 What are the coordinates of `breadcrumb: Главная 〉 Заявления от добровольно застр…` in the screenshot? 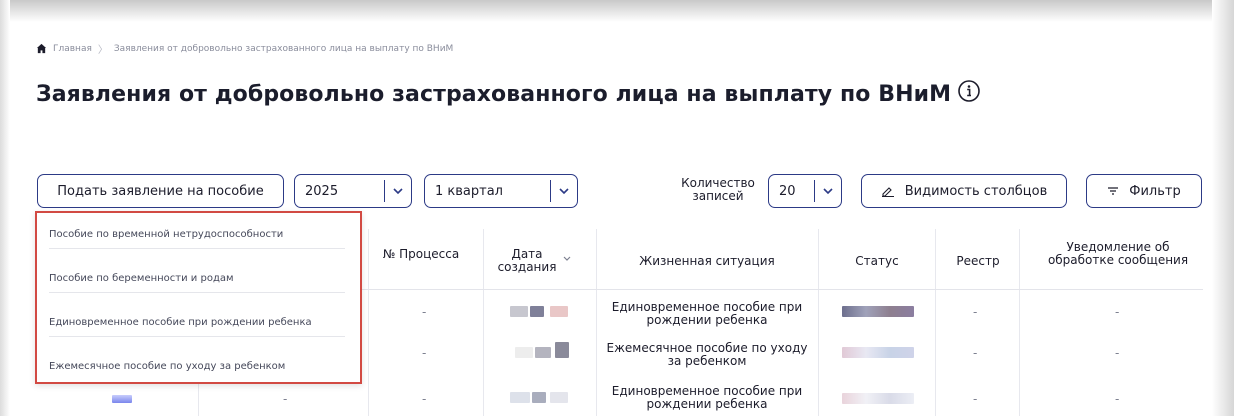 It's located at (244, 48).